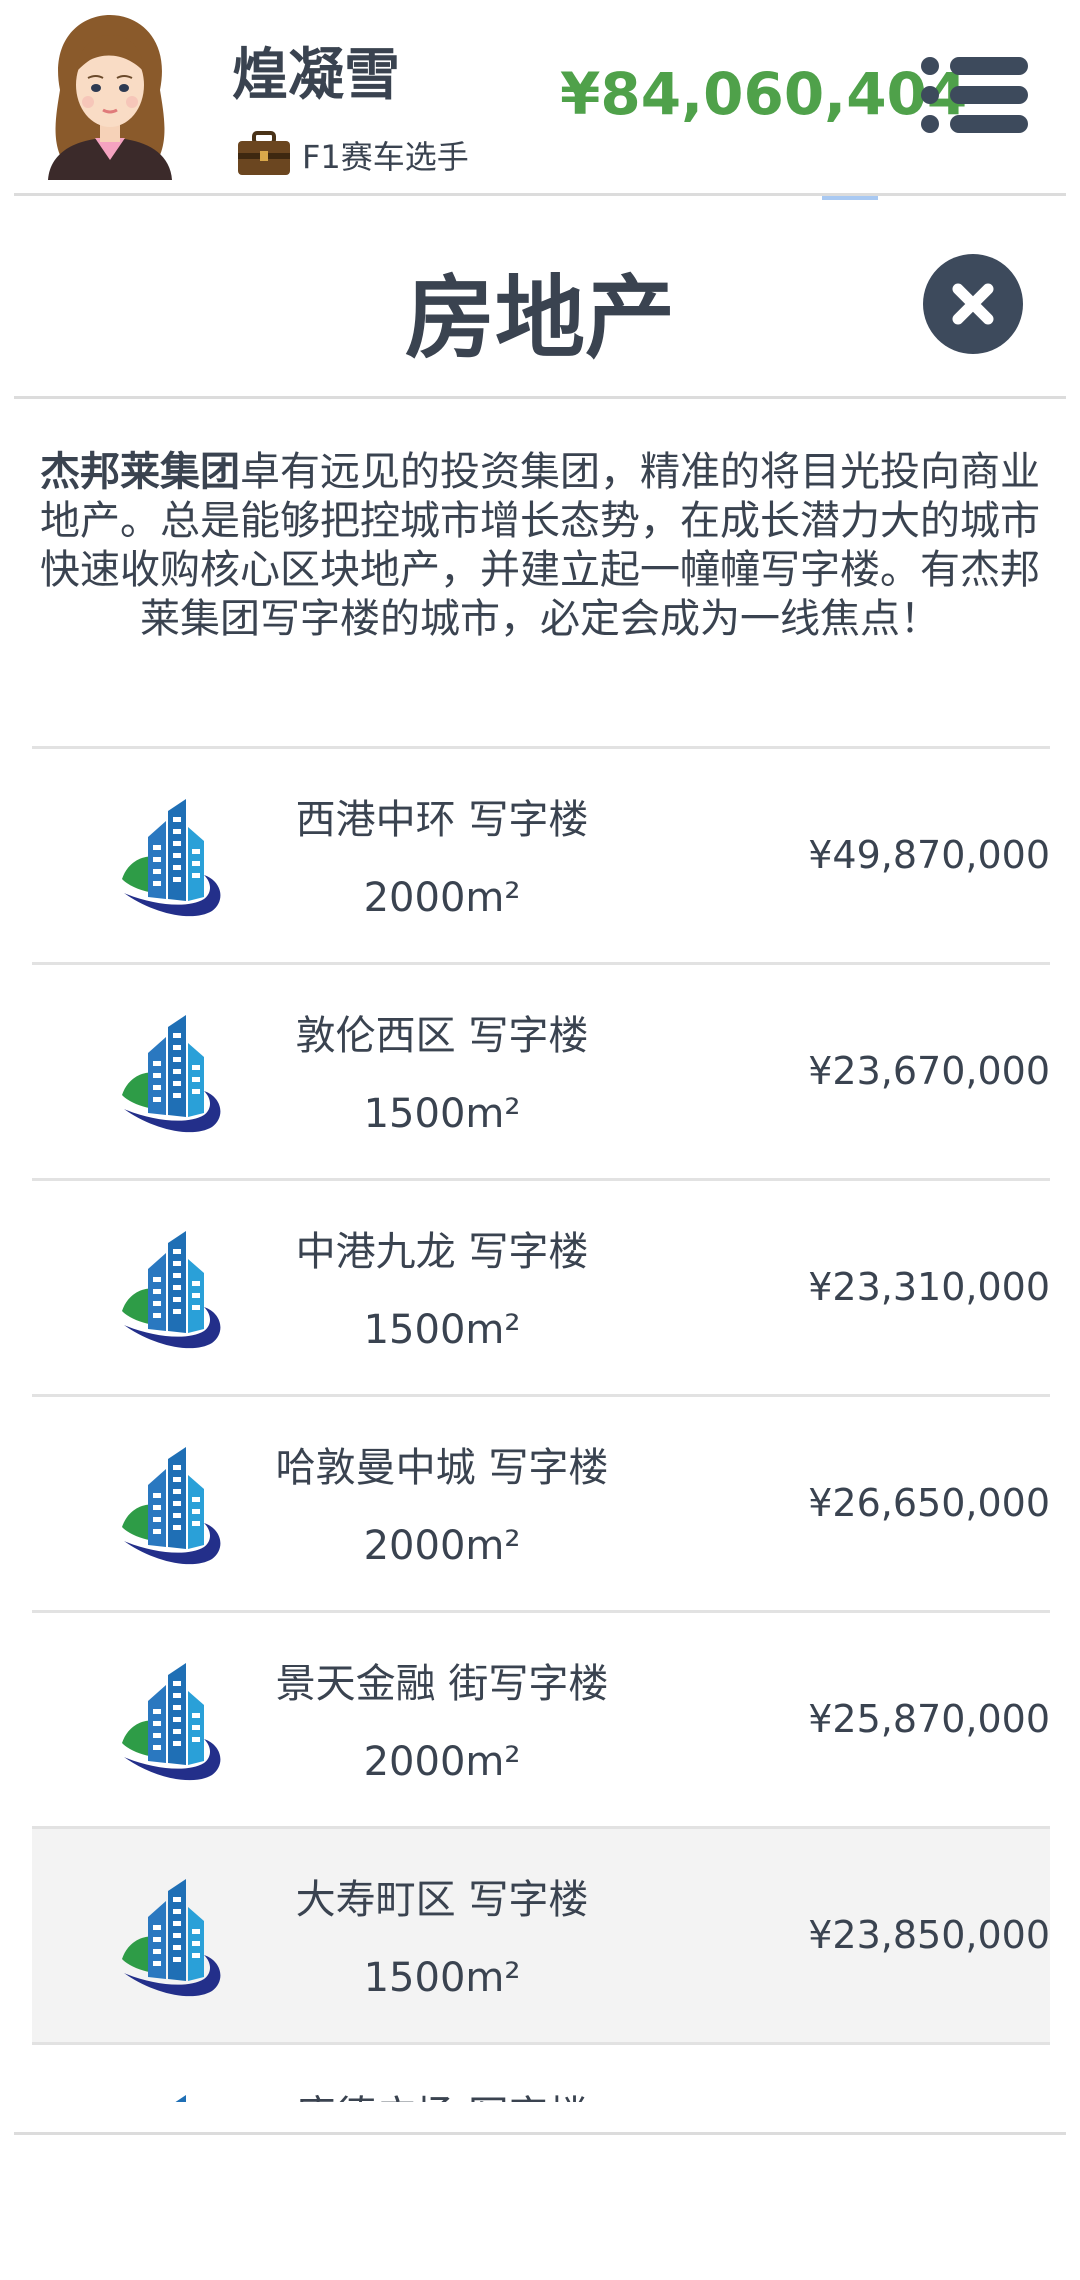 The height and width of the screenshot is (2280, 1080). I want to click on title-divider, so click(540, 397).